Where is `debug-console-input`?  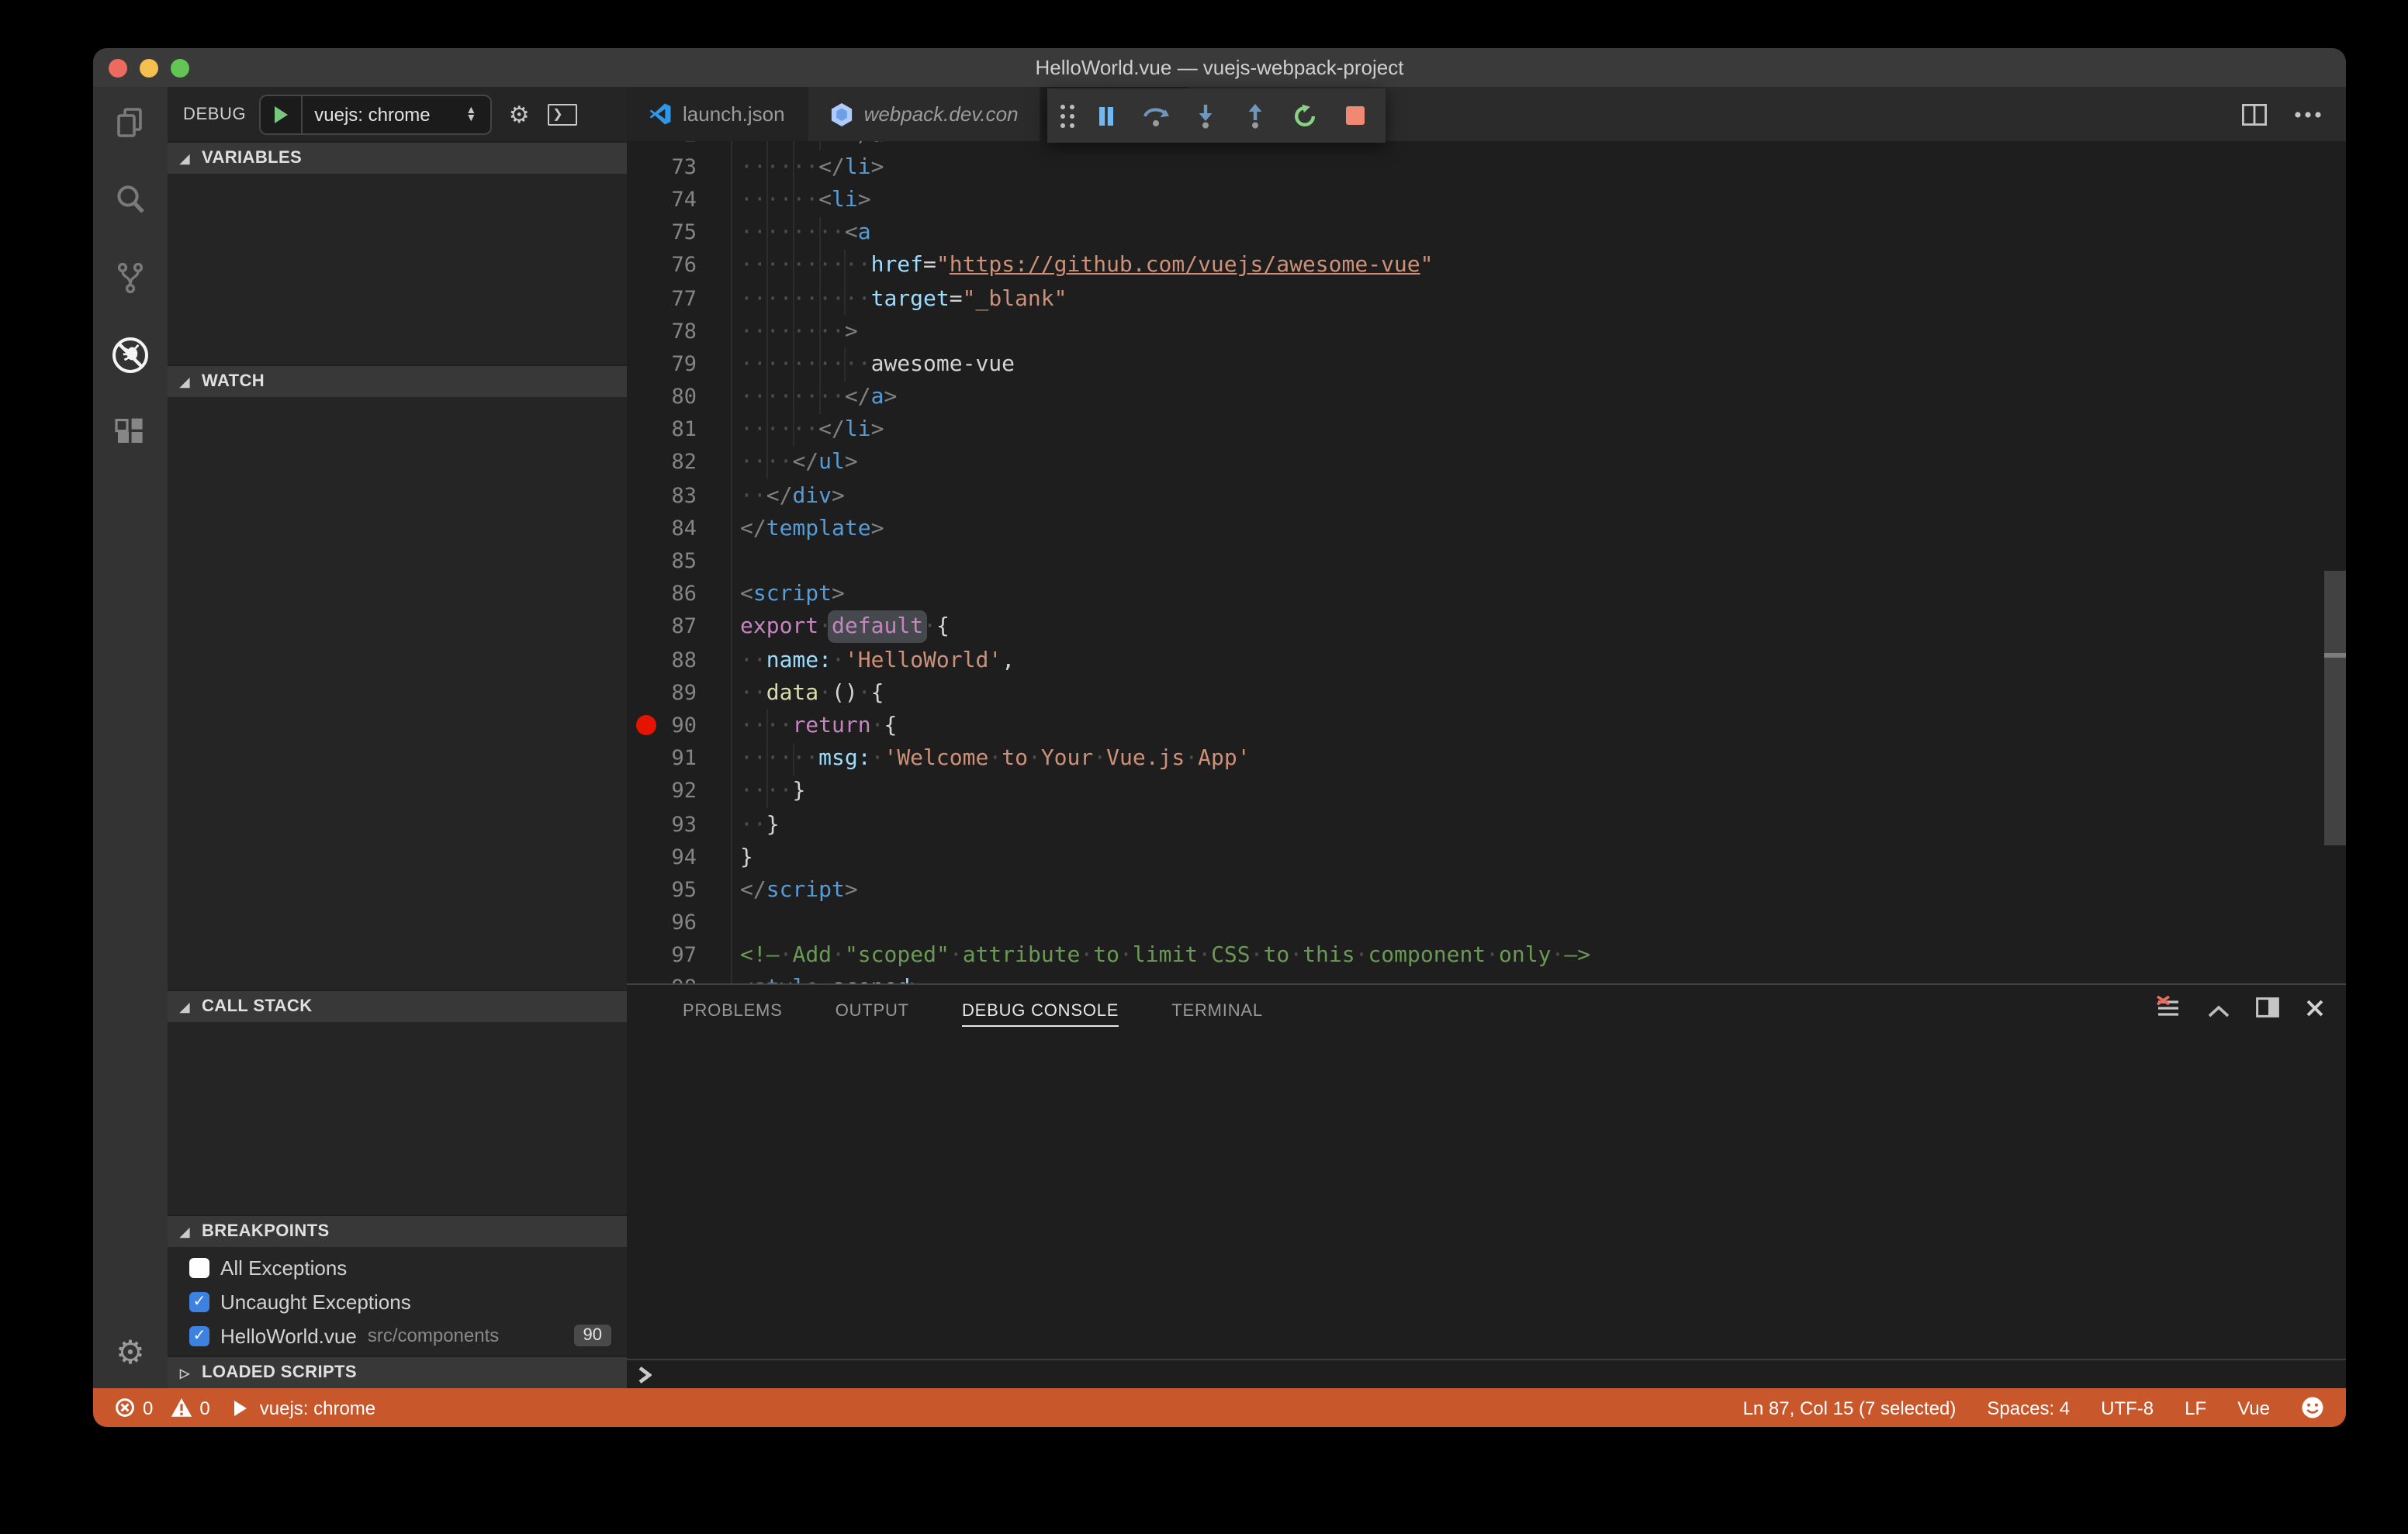
debug-console-input is located at coordinates (1486, 1373).